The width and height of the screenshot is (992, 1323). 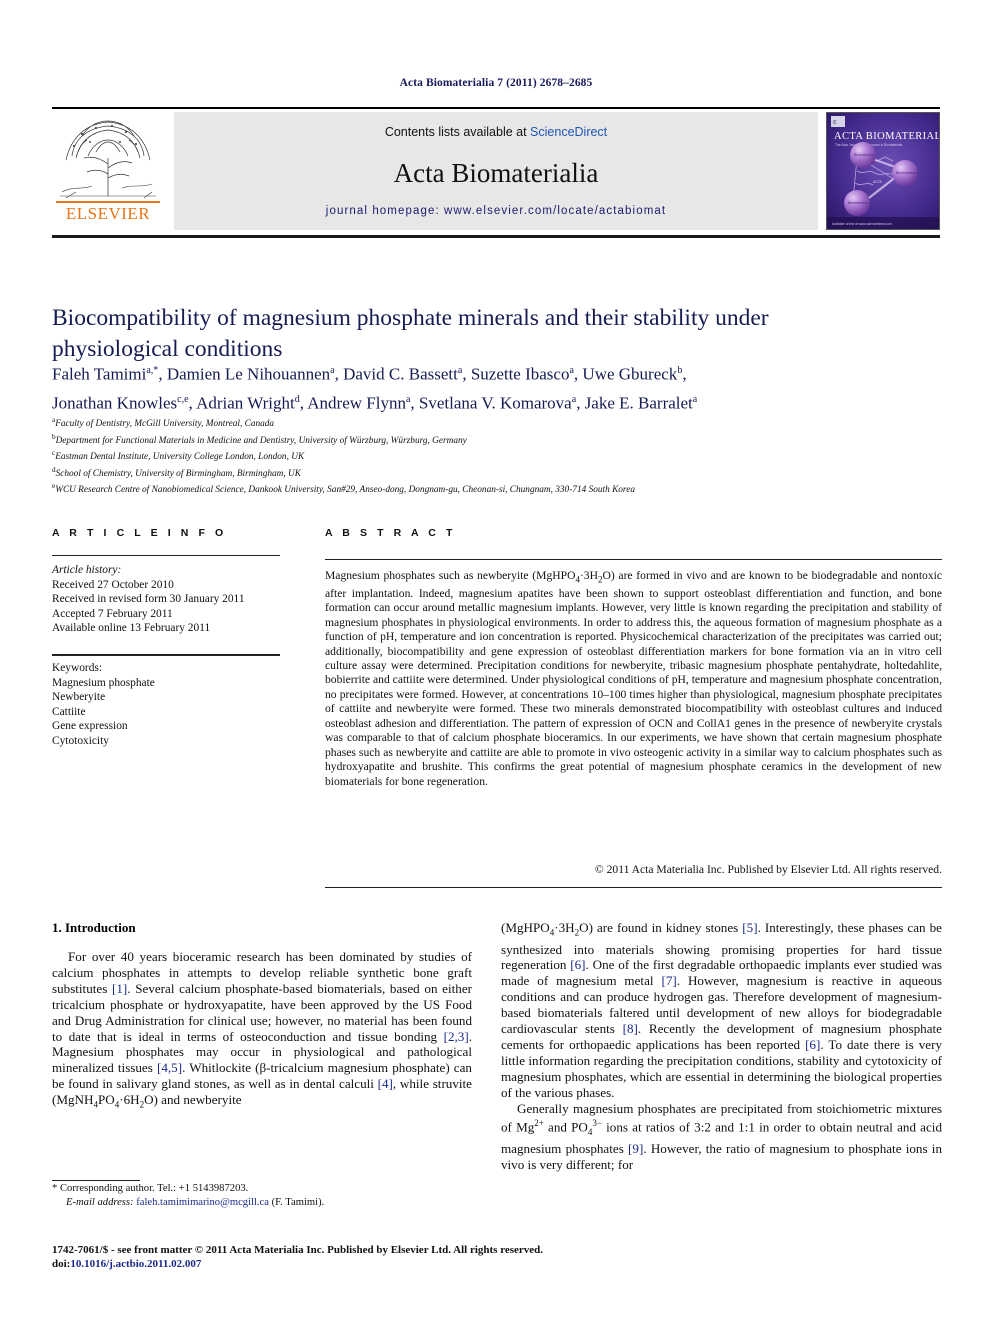 What do you see at coordinates (108, 159) in the screenshot?
I see `elsevier-tree-icon` at bounding box center [108, 159].